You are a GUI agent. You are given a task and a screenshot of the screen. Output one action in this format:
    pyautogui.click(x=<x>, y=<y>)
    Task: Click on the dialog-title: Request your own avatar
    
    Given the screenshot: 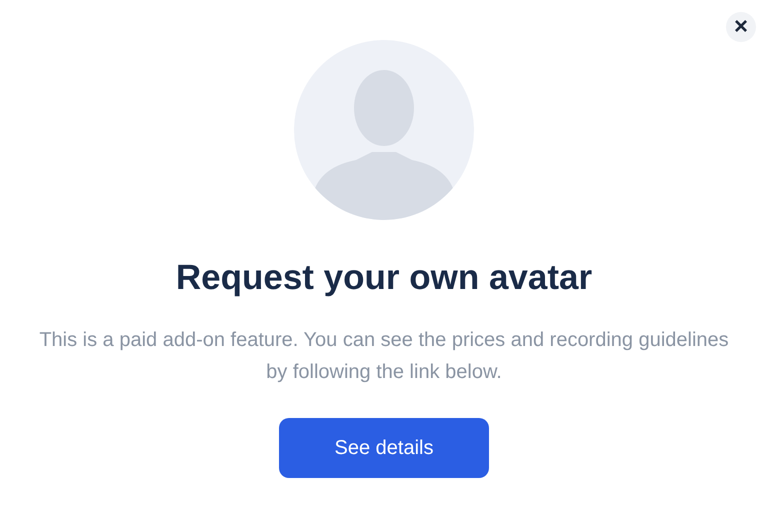 What is the action you would take?
    pyautogui.click(x=384, y=278)
    